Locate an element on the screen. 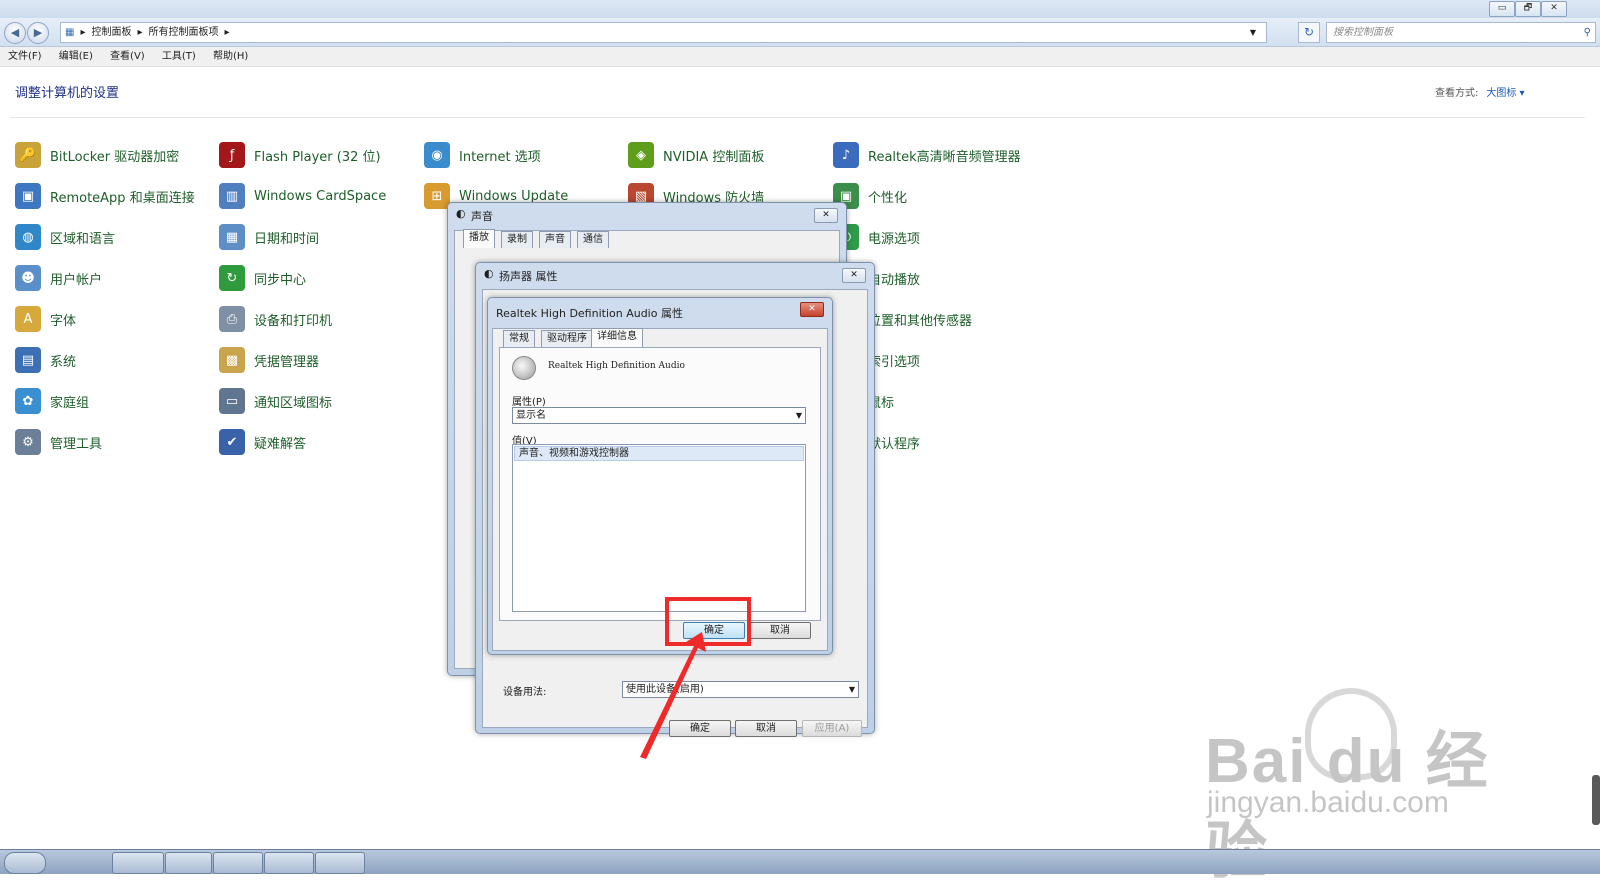 This screenshot has width=1600, height=890. breadcrumb: ▦ ▸ 控制面板 ▸ 所有控制面板项 ▸ ▼ is located at coordinates (663, 32).